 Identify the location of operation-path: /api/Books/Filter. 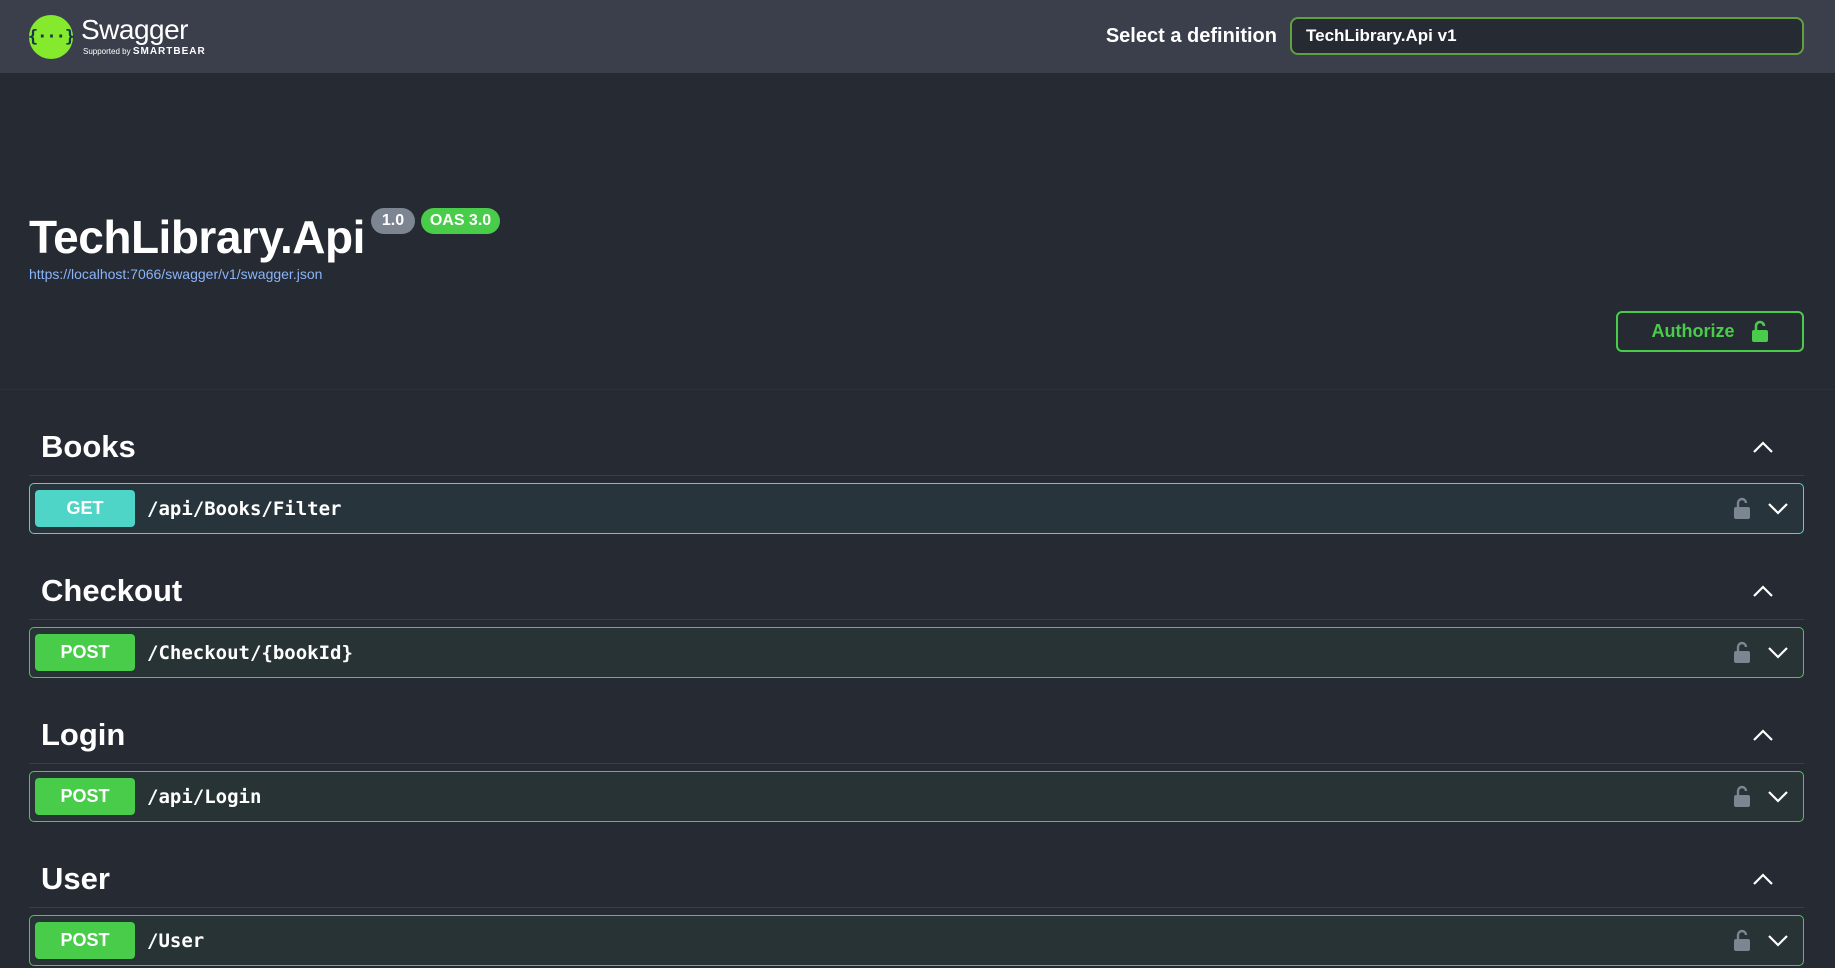
(244, 508).